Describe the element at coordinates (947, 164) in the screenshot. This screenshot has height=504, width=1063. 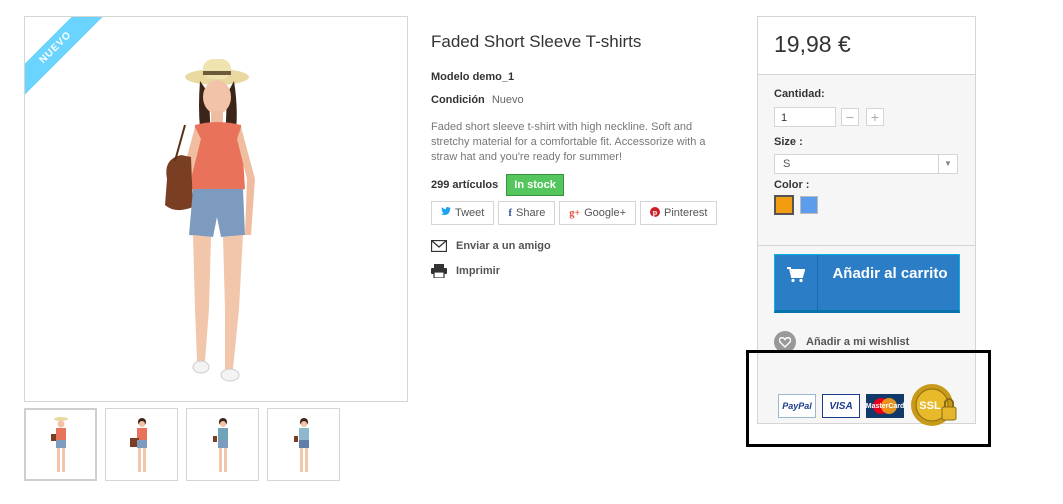
I see `chevron-down-icon: ▼` at that location.